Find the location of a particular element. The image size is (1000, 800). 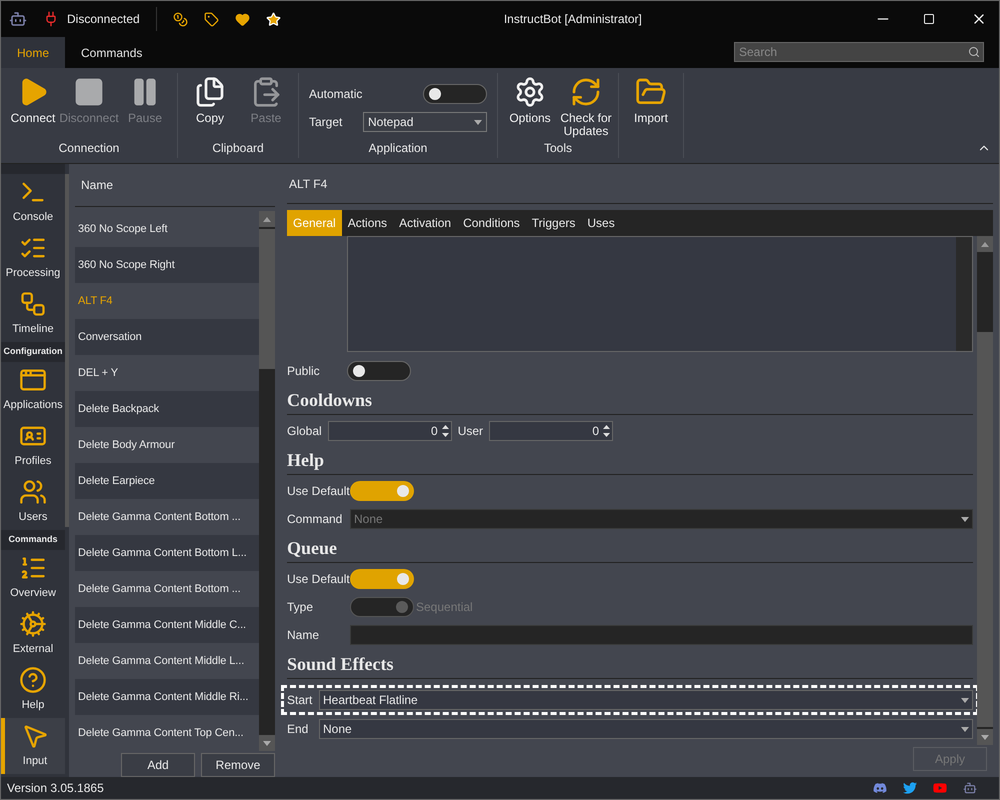

twitter-icon is located at coordinates (910, 788).